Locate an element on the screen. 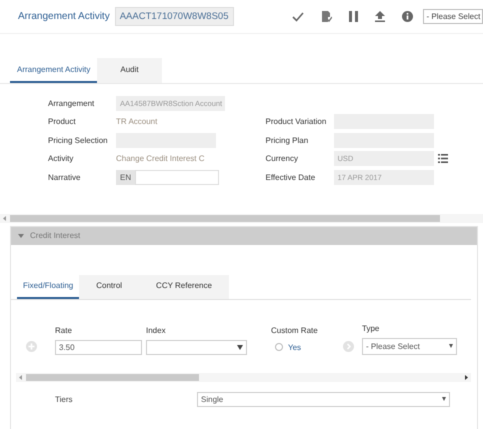 This screenshot has width=483, height=429. type-select: - Please Select is located at coordinates (409, 346).